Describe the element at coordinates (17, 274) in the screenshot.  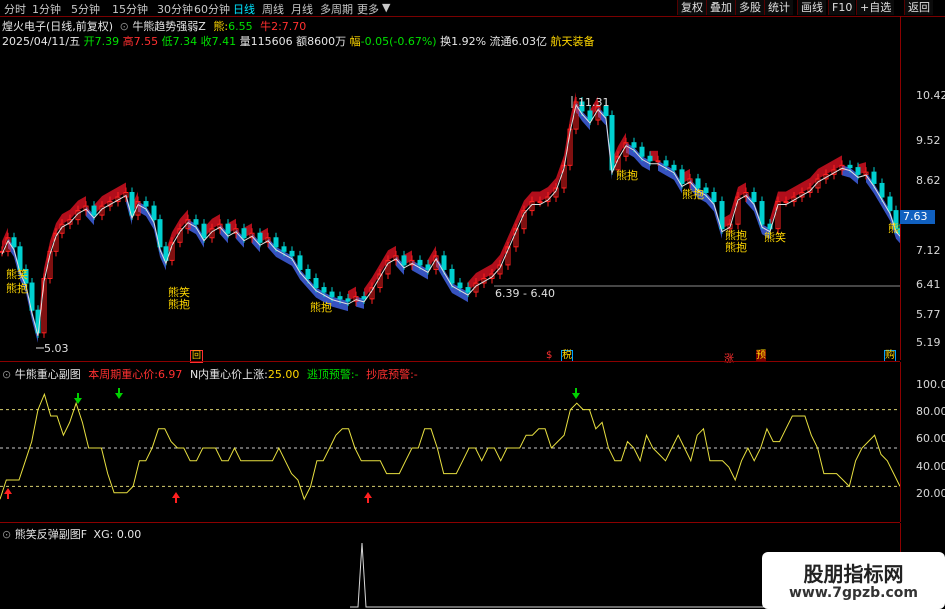
I see `bear-signal-label: 熊笑` at that location.